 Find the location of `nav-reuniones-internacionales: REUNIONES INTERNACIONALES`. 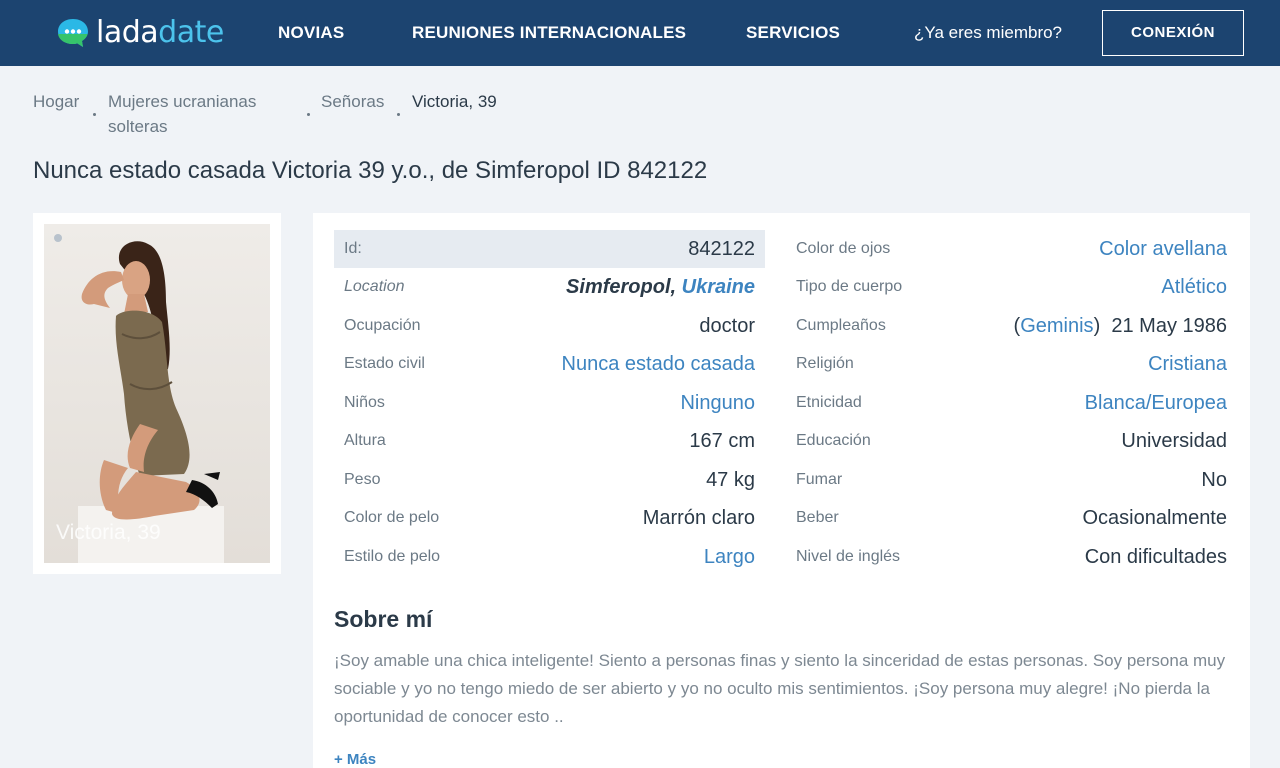

nav-reuniones-internacionales: REUNIONES INTERNACIONALES is located at coordinates (549, 33).